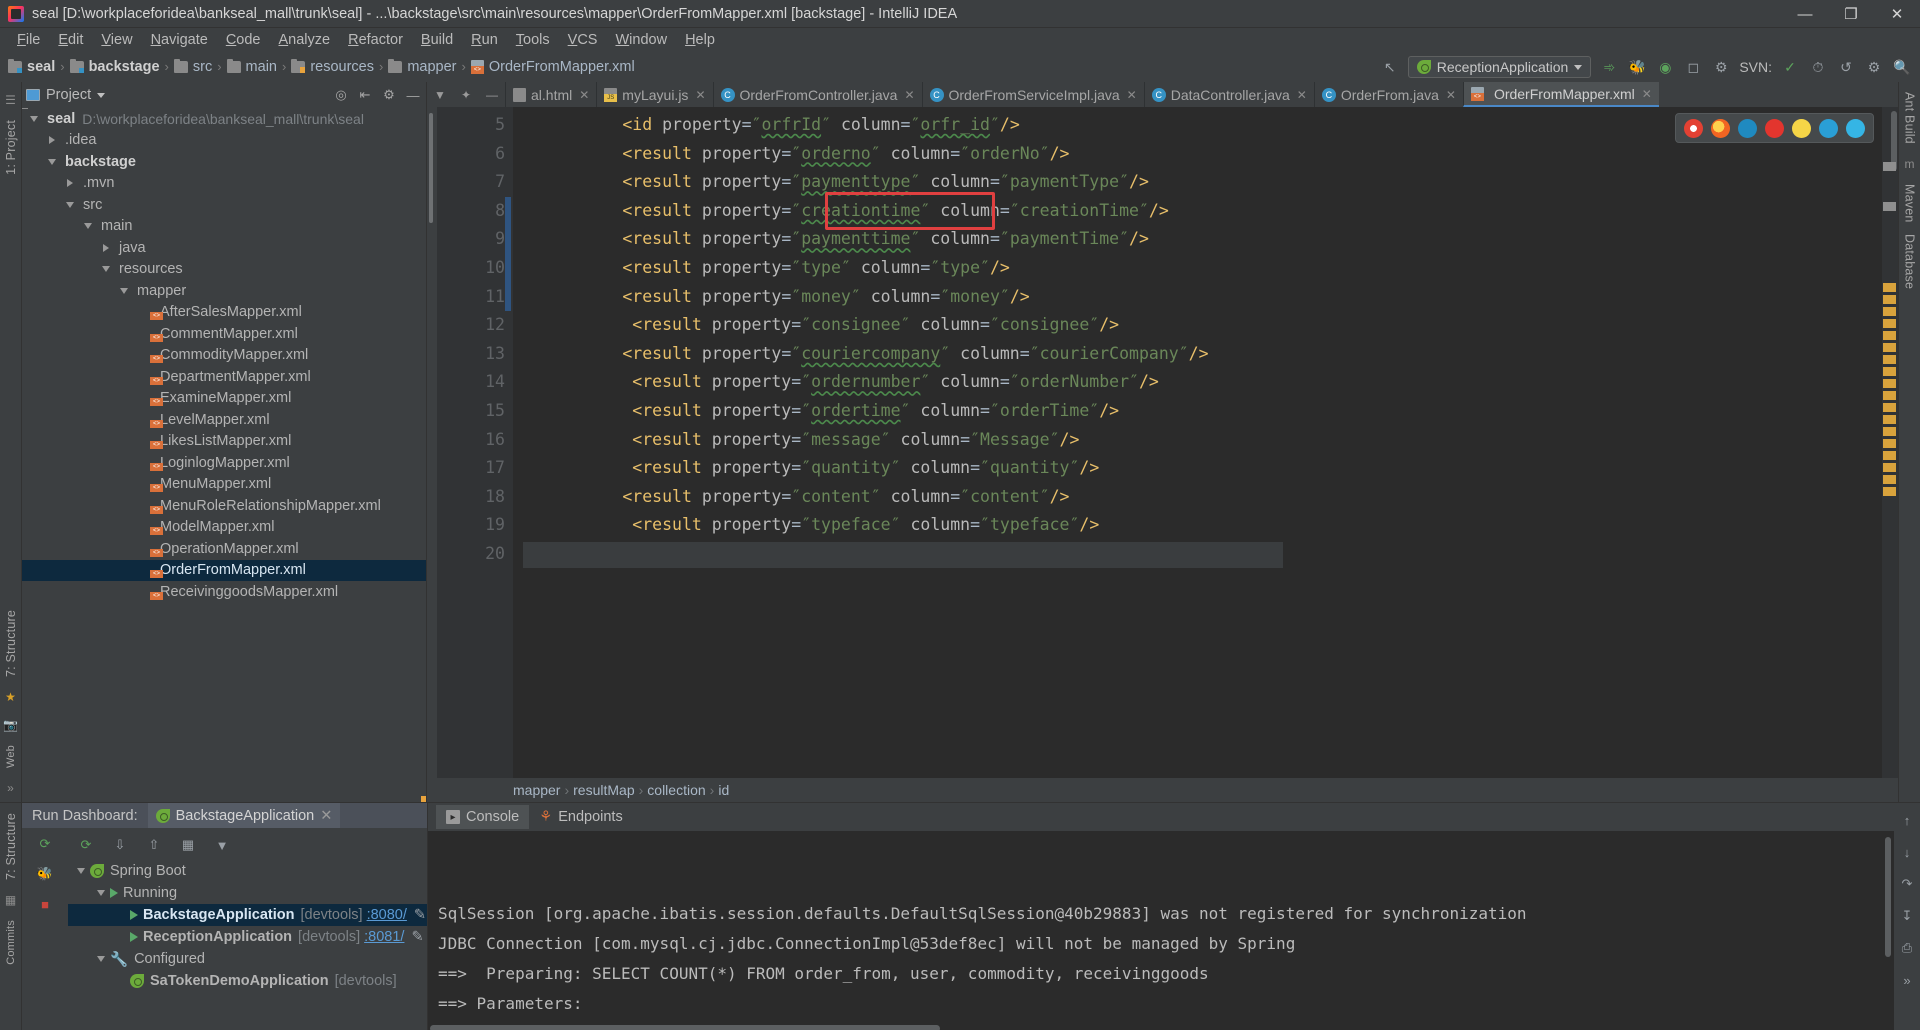  What do you see at coordinates (1390, 67) in the screenshot?
I see `back-arrow-icon: ↖` at bounding box center [1390, 67].